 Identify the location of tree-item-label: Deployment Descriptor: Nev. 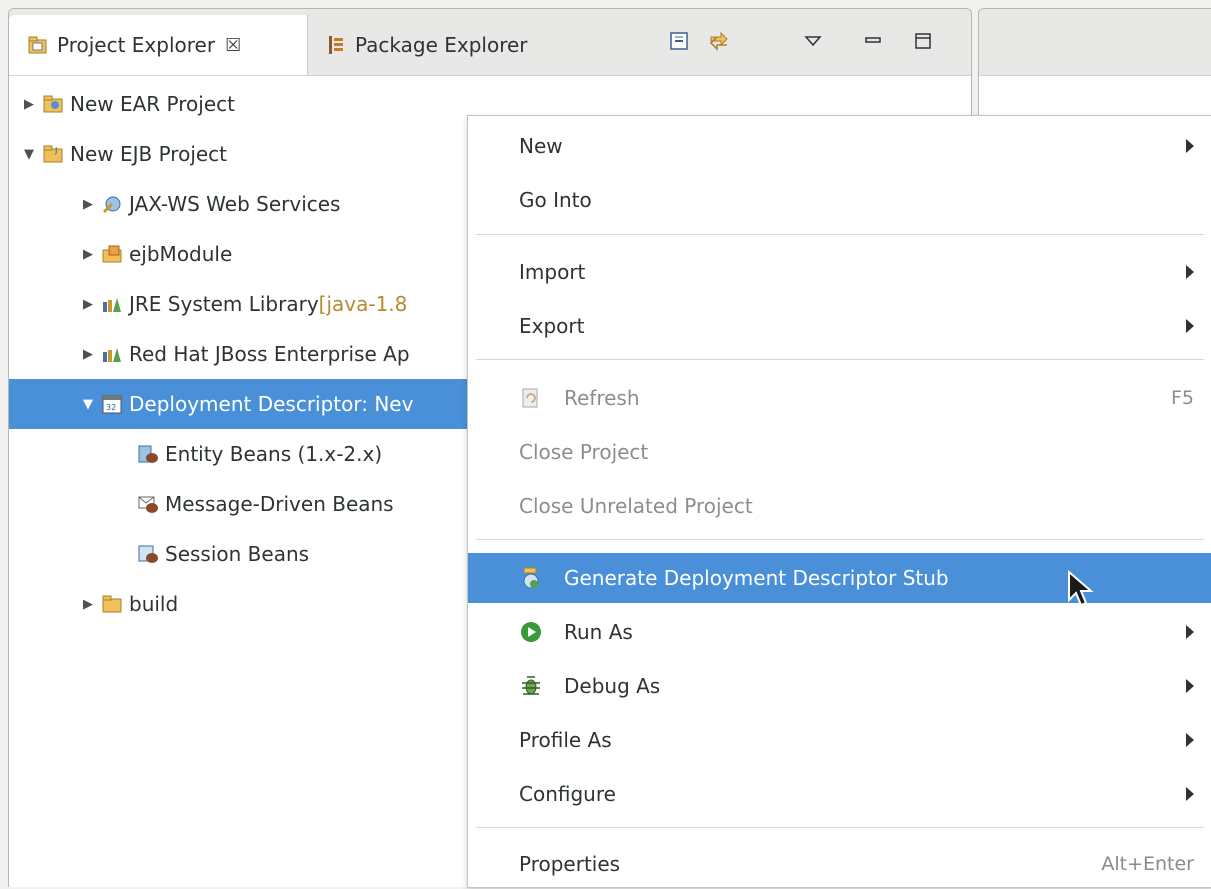
(271, 404).